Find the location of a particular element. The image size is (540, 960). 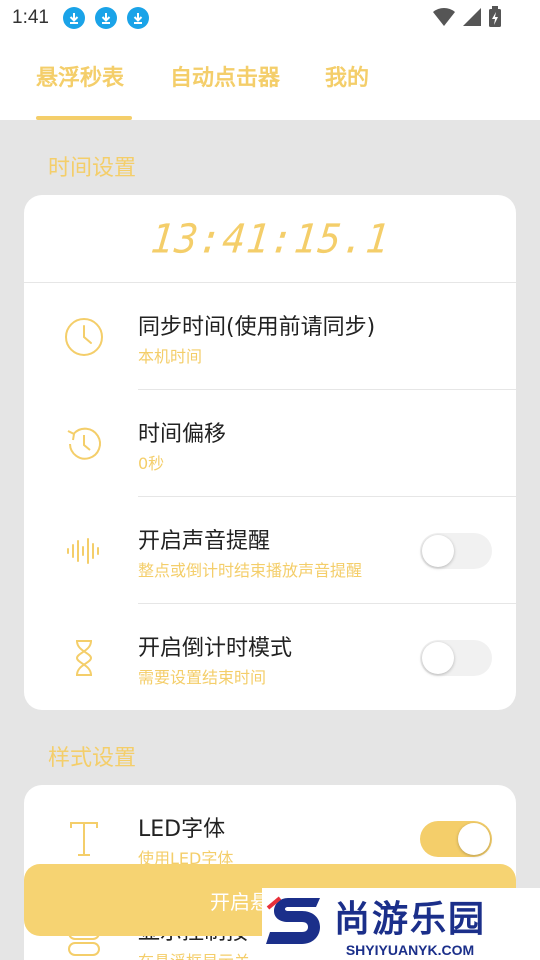

row-countdown-mode: 开启倒计时模式 需要设置结束时间 is located at coordinates (270, 657).